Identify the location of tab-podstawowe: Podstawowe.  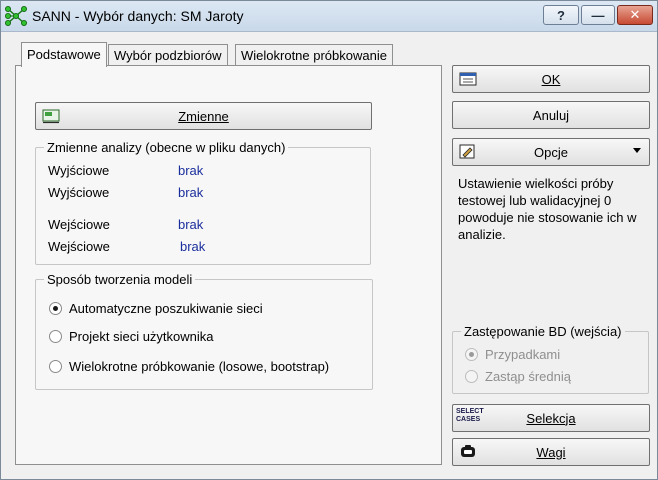
(64, 54).